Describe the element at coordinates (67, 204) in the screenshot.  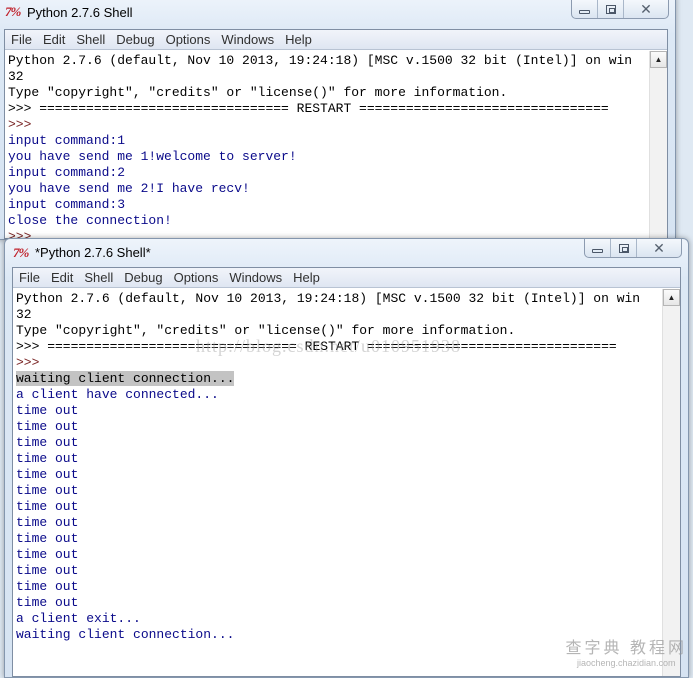
I see `output-line-text: input command:3` at that location.